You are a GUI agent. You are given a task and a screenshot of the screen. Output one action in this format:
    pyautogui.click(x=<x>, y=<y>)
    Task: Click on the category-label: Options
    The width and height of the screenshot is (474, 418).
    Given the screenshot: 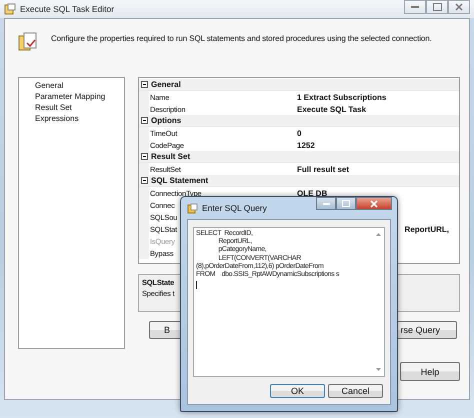 What is the action you would take?
    pyautogui.click(x=166, y=120)
    